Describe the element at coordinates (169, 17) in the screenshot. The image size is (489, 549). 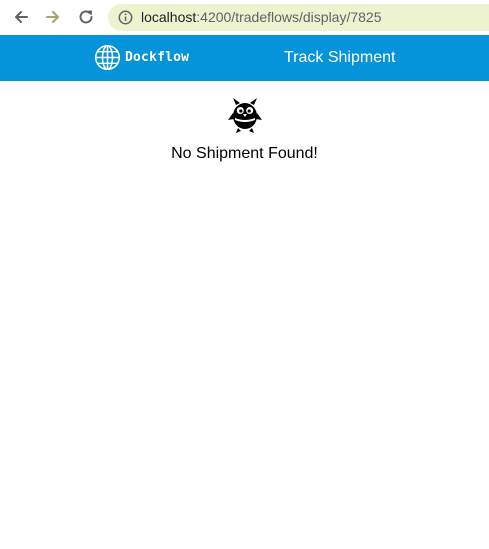
I see `url-host: localhost` at that location.